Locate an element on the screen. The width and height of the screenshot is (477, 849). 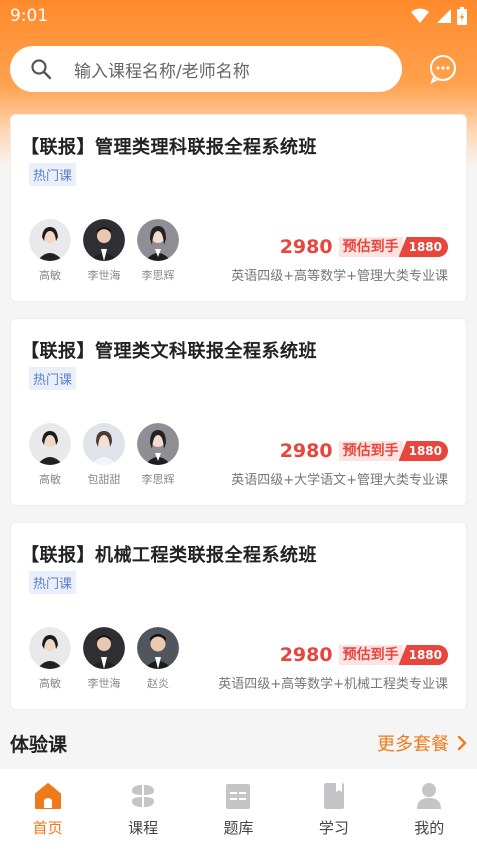
trial-section-header: 体验课 更多套餐 is located at coordinates (238, 743).